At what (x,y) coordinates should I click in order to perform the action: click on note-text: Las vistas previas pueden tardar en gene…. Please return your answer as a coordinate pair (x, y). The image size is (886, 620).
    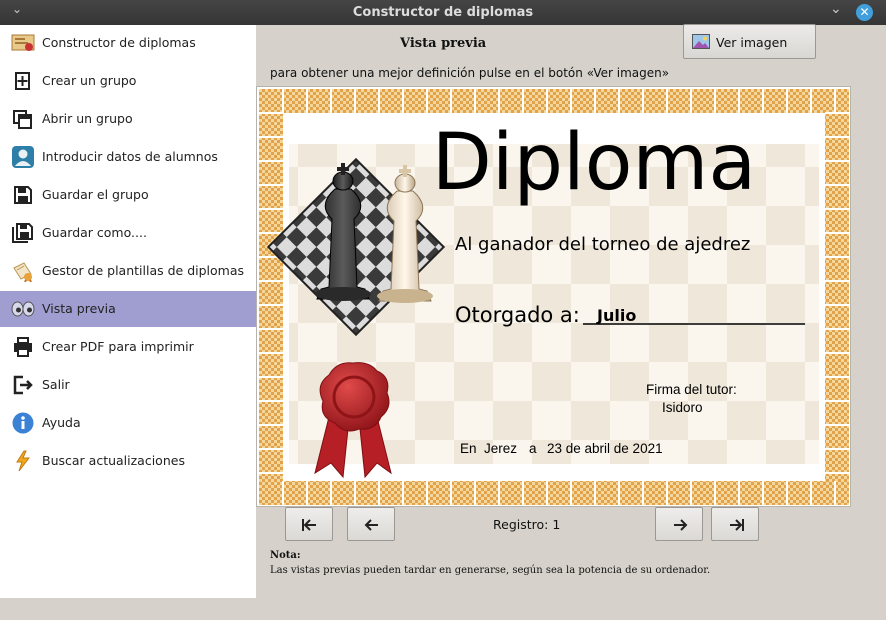
    Looking at the image, I should click on (490, 570).